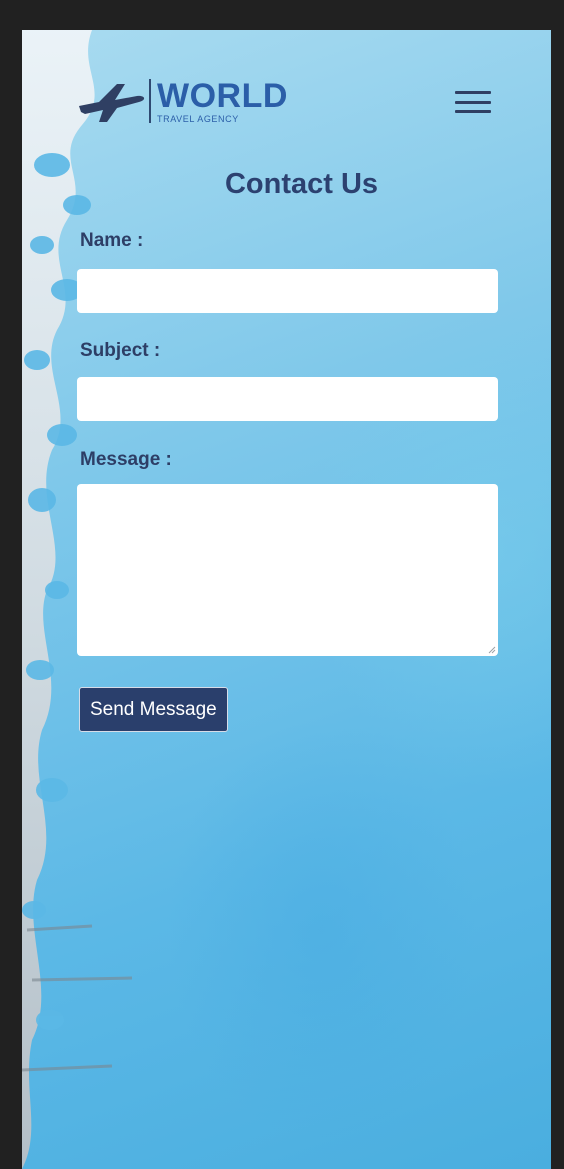 This screenshot has height=1169, width=564. Describe the element at coordinates (126, 459) in the screenshot. I see `message-label: Message :` at that location.